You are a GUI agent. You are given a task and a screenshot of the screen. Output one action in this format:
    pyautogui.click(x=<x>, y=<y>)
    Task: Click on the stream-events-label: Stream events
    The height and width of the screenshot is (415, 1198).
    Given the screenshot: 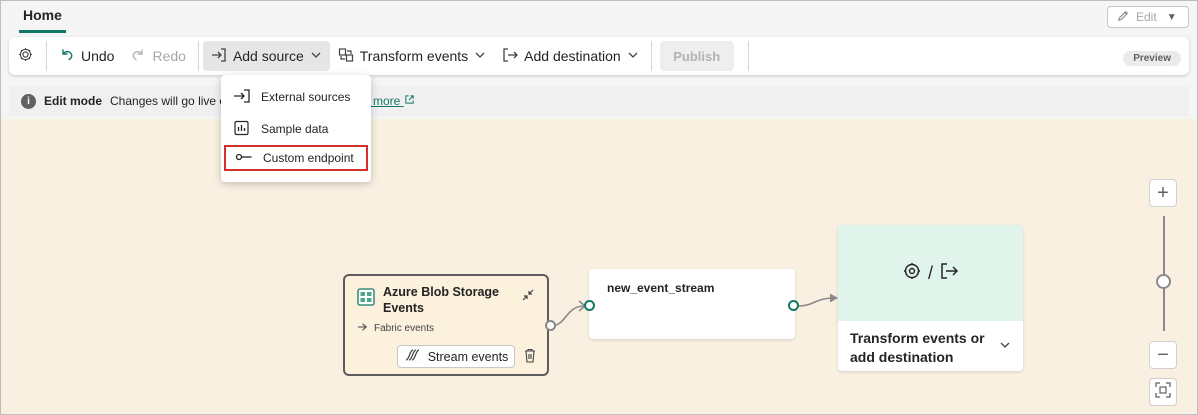 What is the action you would take?
    pyautogui.click(x=468, y=356)
    